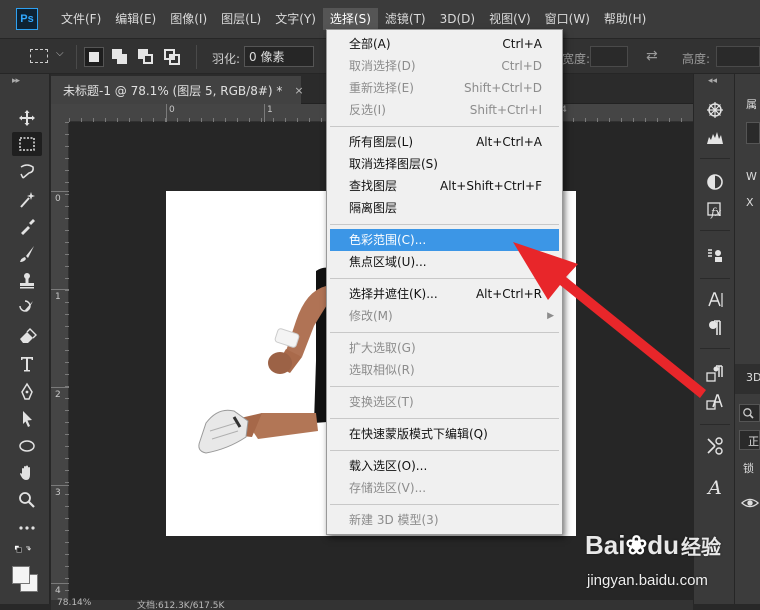 Image resolution: width=760 pixels, height=610 pixels. I want to click on menu-item-label: 查找图层, so click(373, 186).